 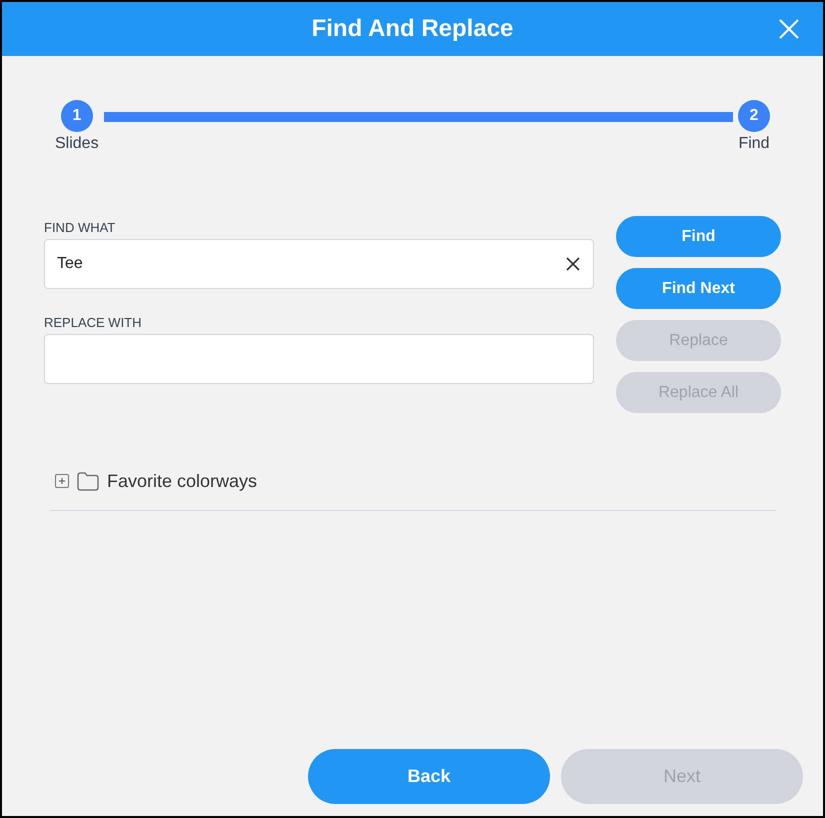 I want to click on step-label: Slides, so click(x=77, y=144).